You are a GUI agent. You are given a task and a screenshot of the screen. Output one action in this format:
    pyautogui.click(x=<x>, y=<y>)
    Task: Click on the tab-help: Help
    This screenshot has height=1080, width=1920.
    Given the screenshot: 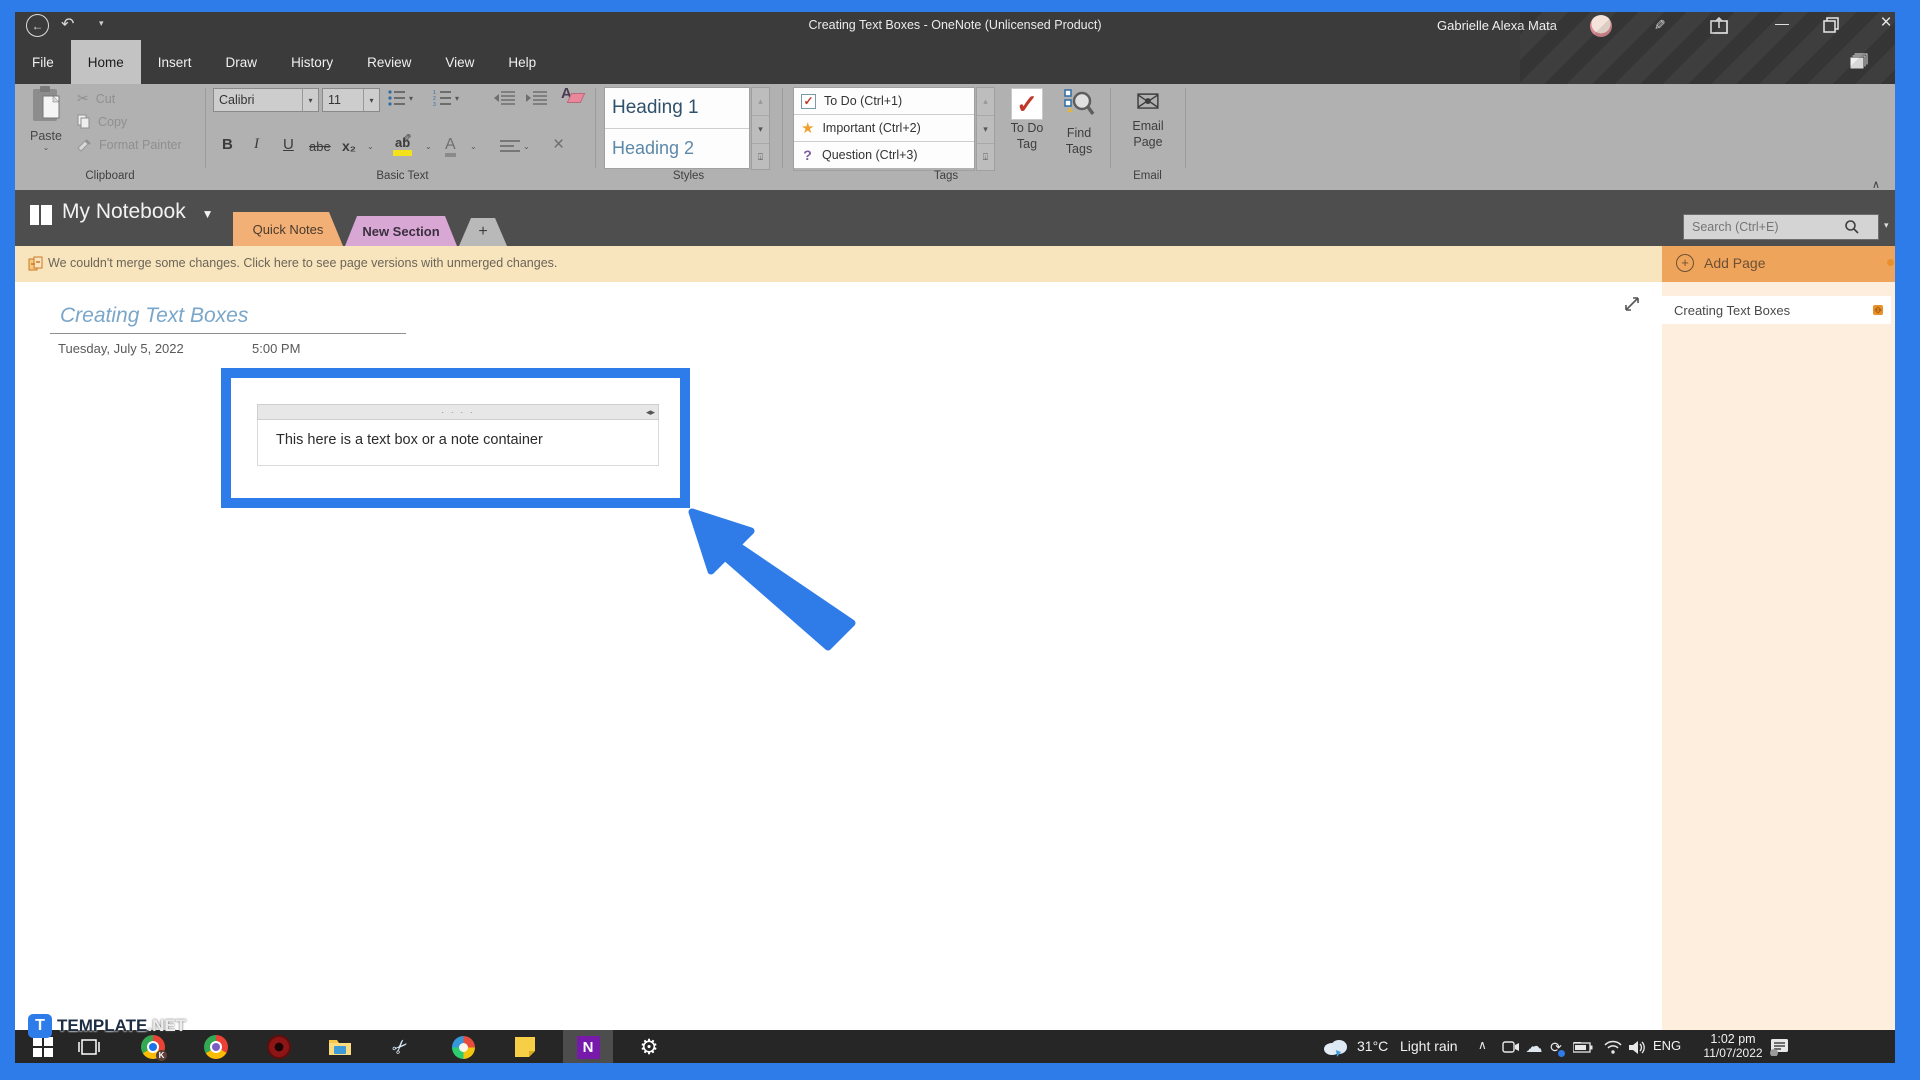 What is the action you would take?
    pyautogui.click(x=522, y=62)
    